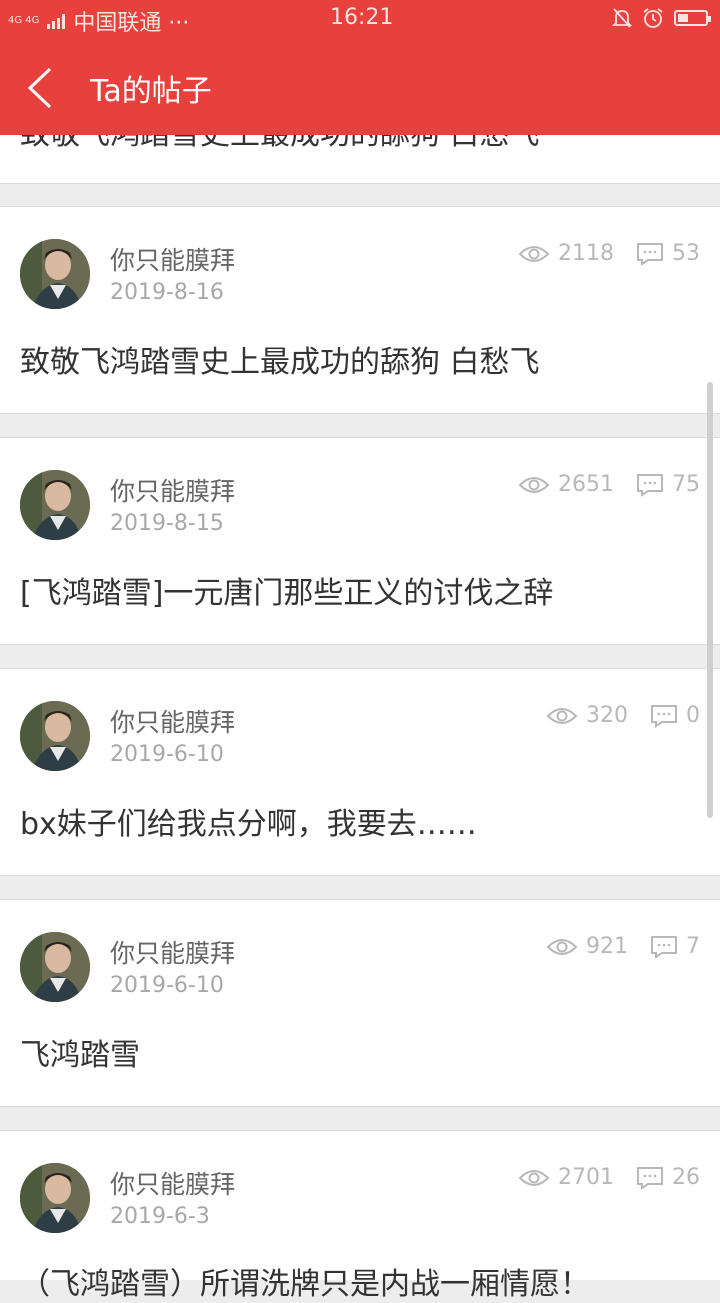  I want to click on scrollbar, so click(710, 600).